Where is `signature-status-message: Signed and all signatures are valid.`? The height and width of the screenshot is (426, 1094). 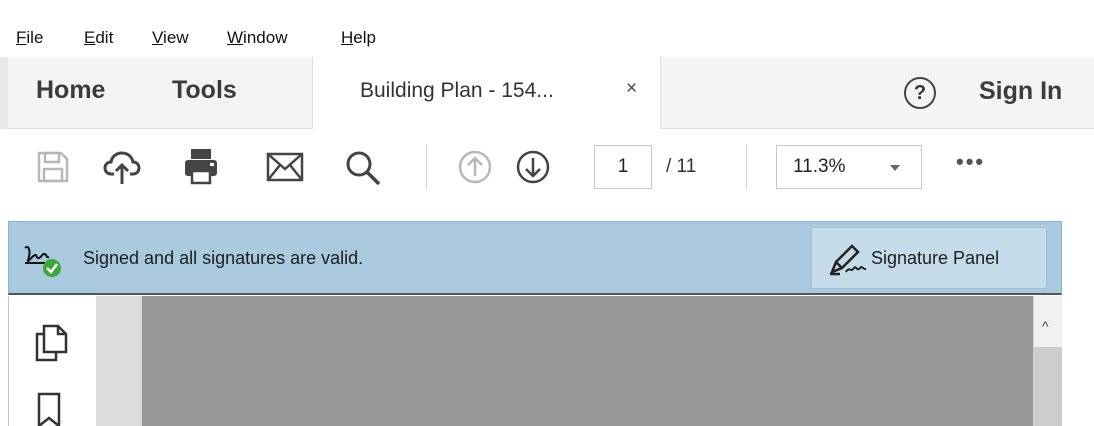
signature-status-message: Signed and all signatures are valid. is located at coordinates (223, 258).